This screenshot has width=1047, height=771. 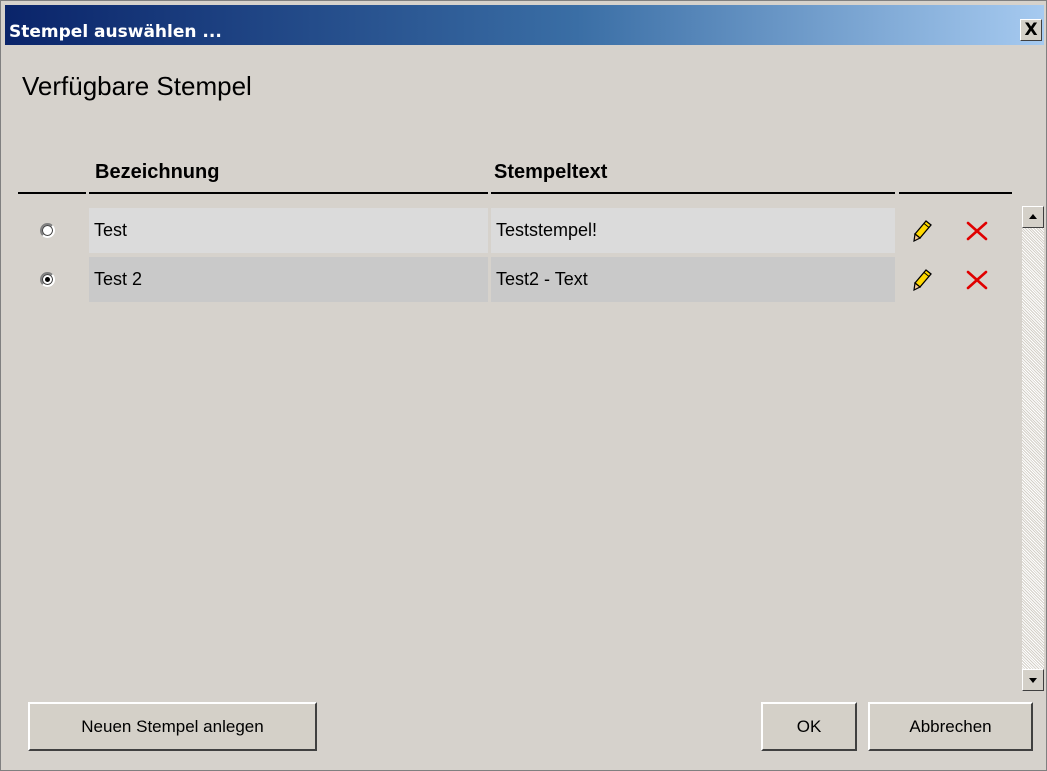 What do you see at coordinates (950, 726) in the screenshot?
I see `cancel-button: Abbrechen` at bounding box center [950, 726].